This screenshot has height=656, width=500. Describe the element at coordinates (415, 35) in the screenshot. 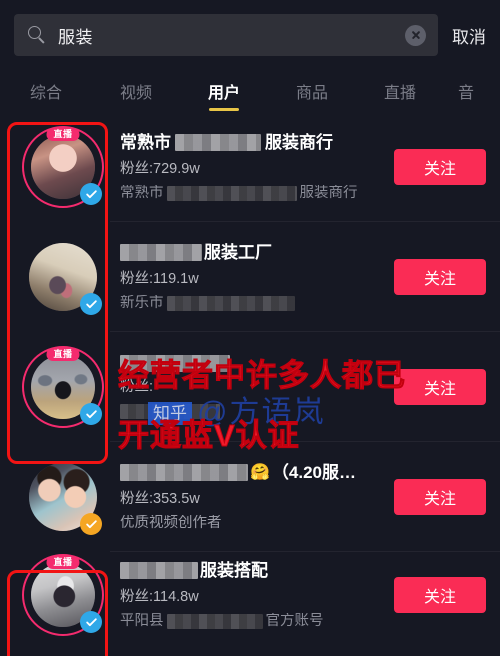

I see `close-circle-icon` at that location.